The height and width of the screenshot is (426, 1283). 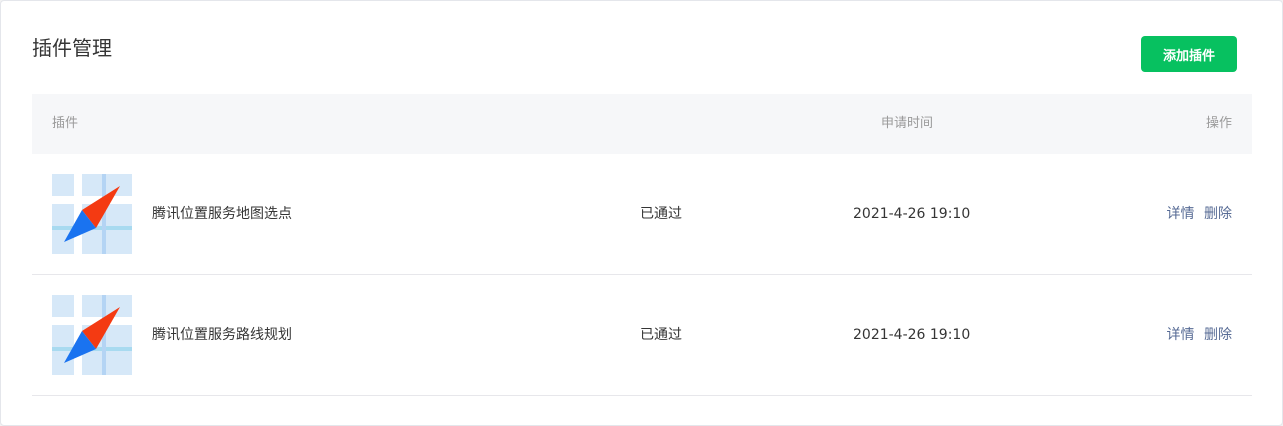 I want to click on plugin-name: 腾讯位置服务路线规划, so click(x=222, y=335).